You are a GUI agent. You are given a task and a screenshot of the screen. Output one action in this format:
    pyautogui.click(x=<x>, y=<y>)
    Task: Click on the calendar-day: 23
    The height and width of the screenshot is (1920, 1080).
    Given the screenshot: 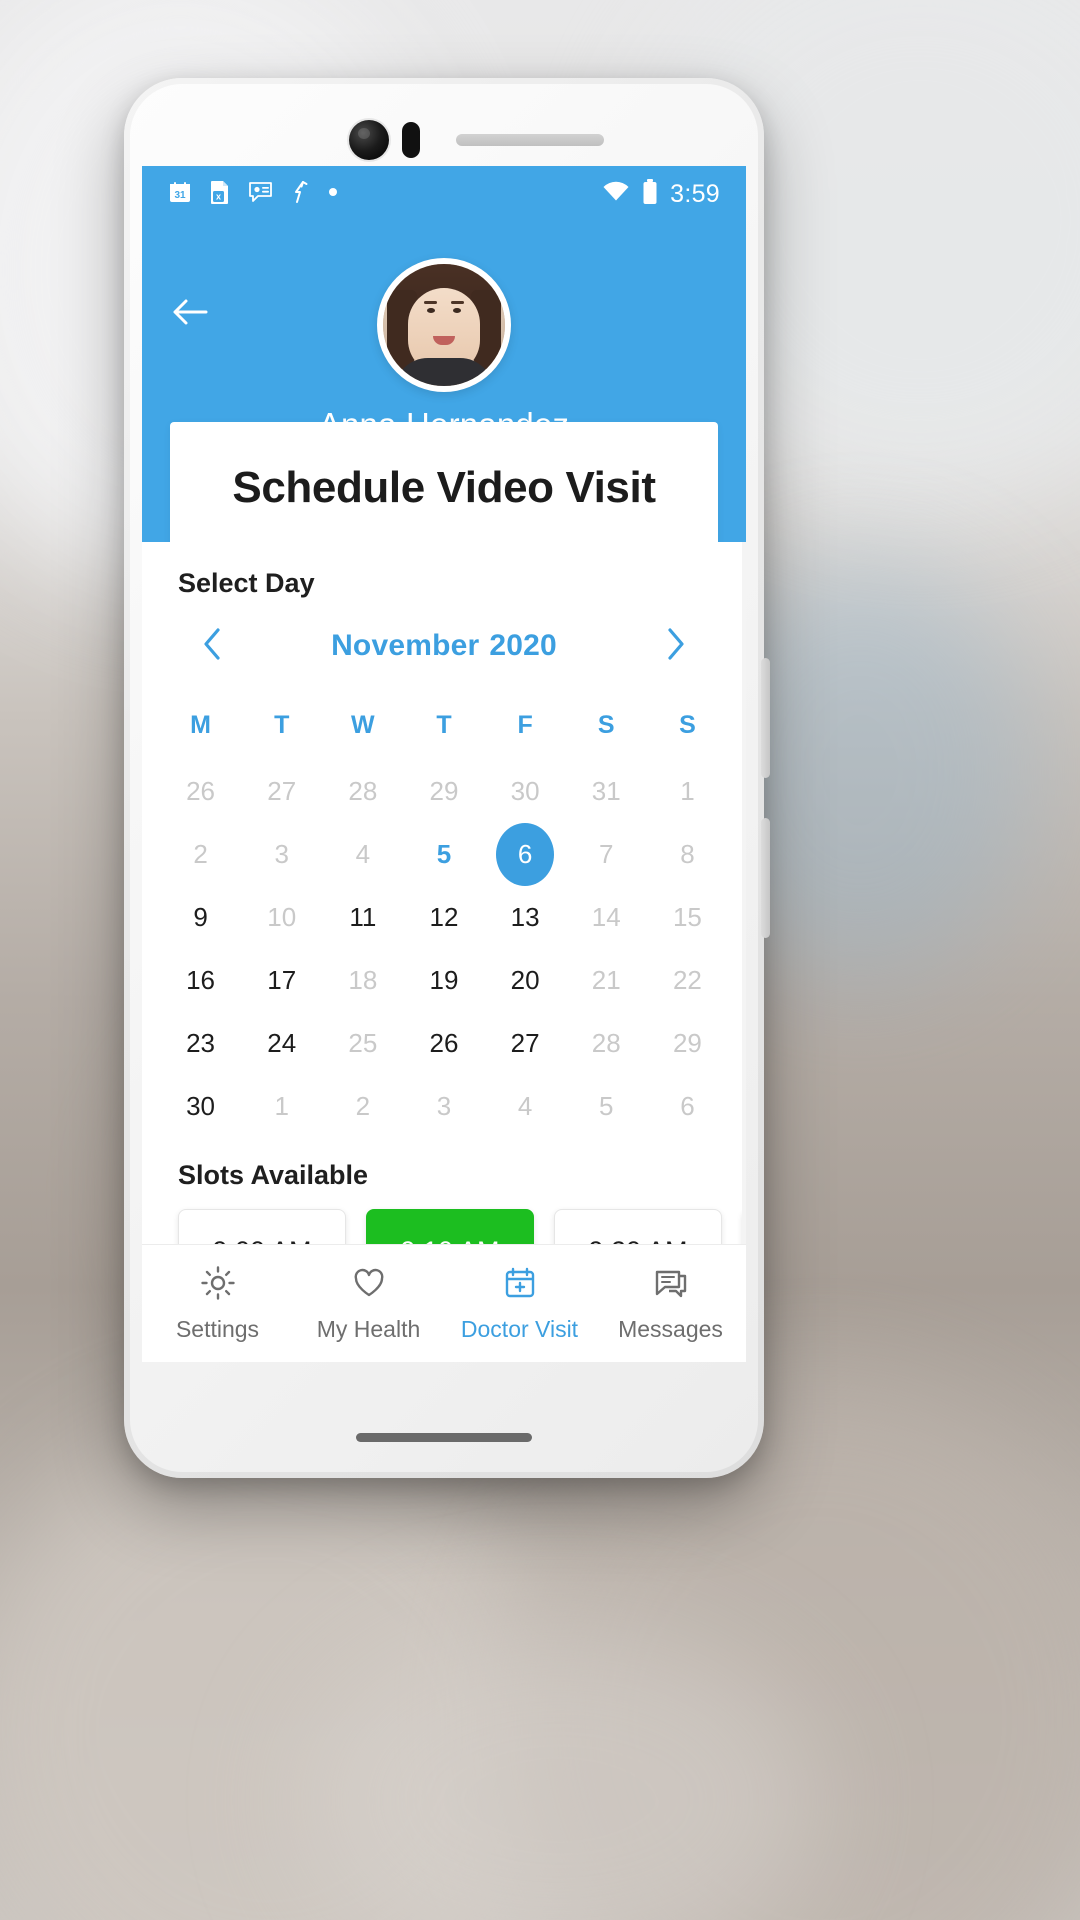 What is the action you would take?
    pyautogui.click(x=200, y=1043)
    